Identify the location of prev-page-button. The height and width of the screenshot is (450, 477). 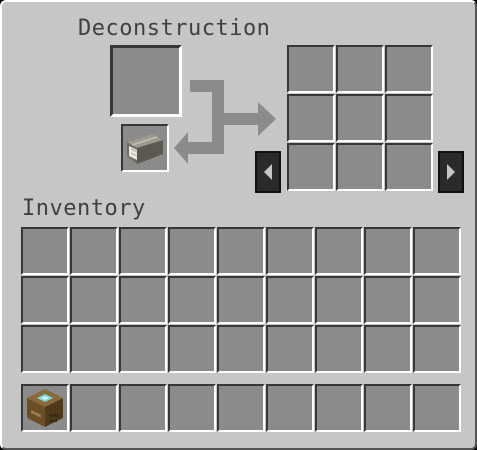
(268, 172).